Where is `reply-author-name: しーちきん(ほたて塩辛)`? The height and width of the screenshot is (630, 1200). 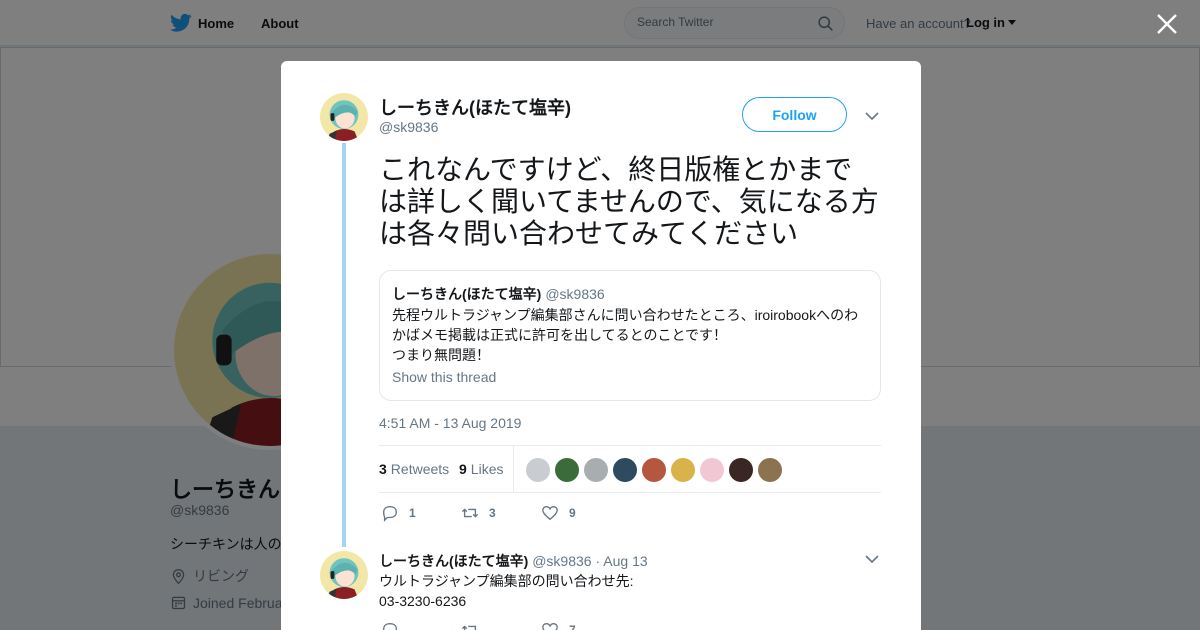 reply-author-name: しーちきん(ほたて塩辛) is located at coordinates (453, 561).